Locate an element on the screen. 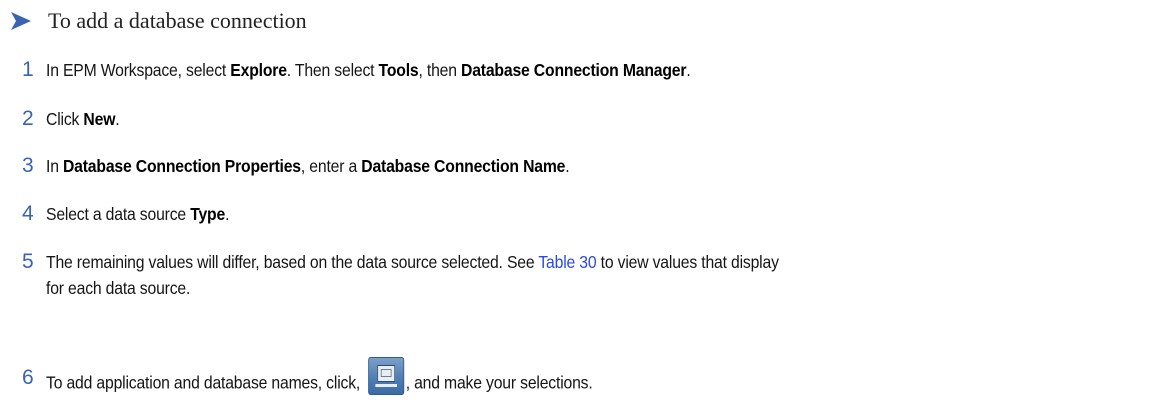  step-number: 5 is located at coordinates (28, 261).